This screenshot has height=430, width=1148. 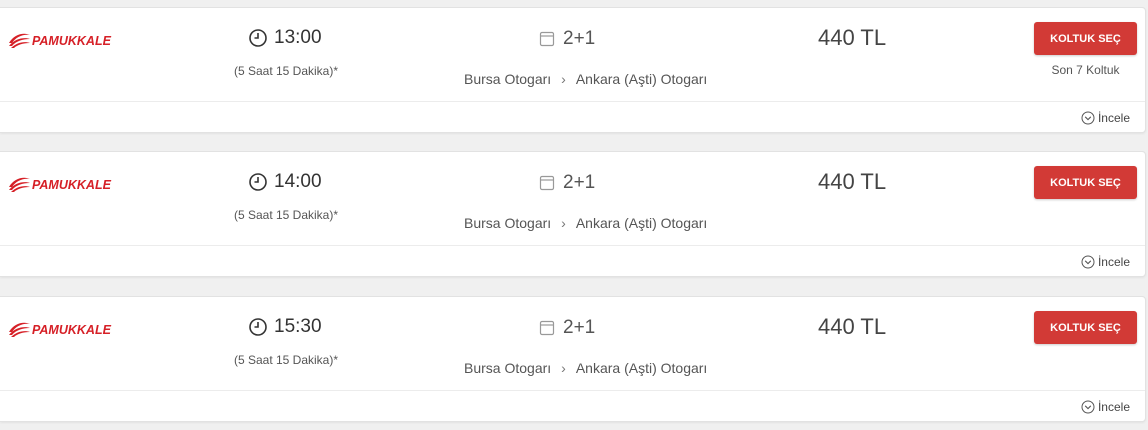 What do you see at coordinates (298, 37) in the screenshot?
I see `departure-time-text: 13:00` at bounding box center [298, 37].